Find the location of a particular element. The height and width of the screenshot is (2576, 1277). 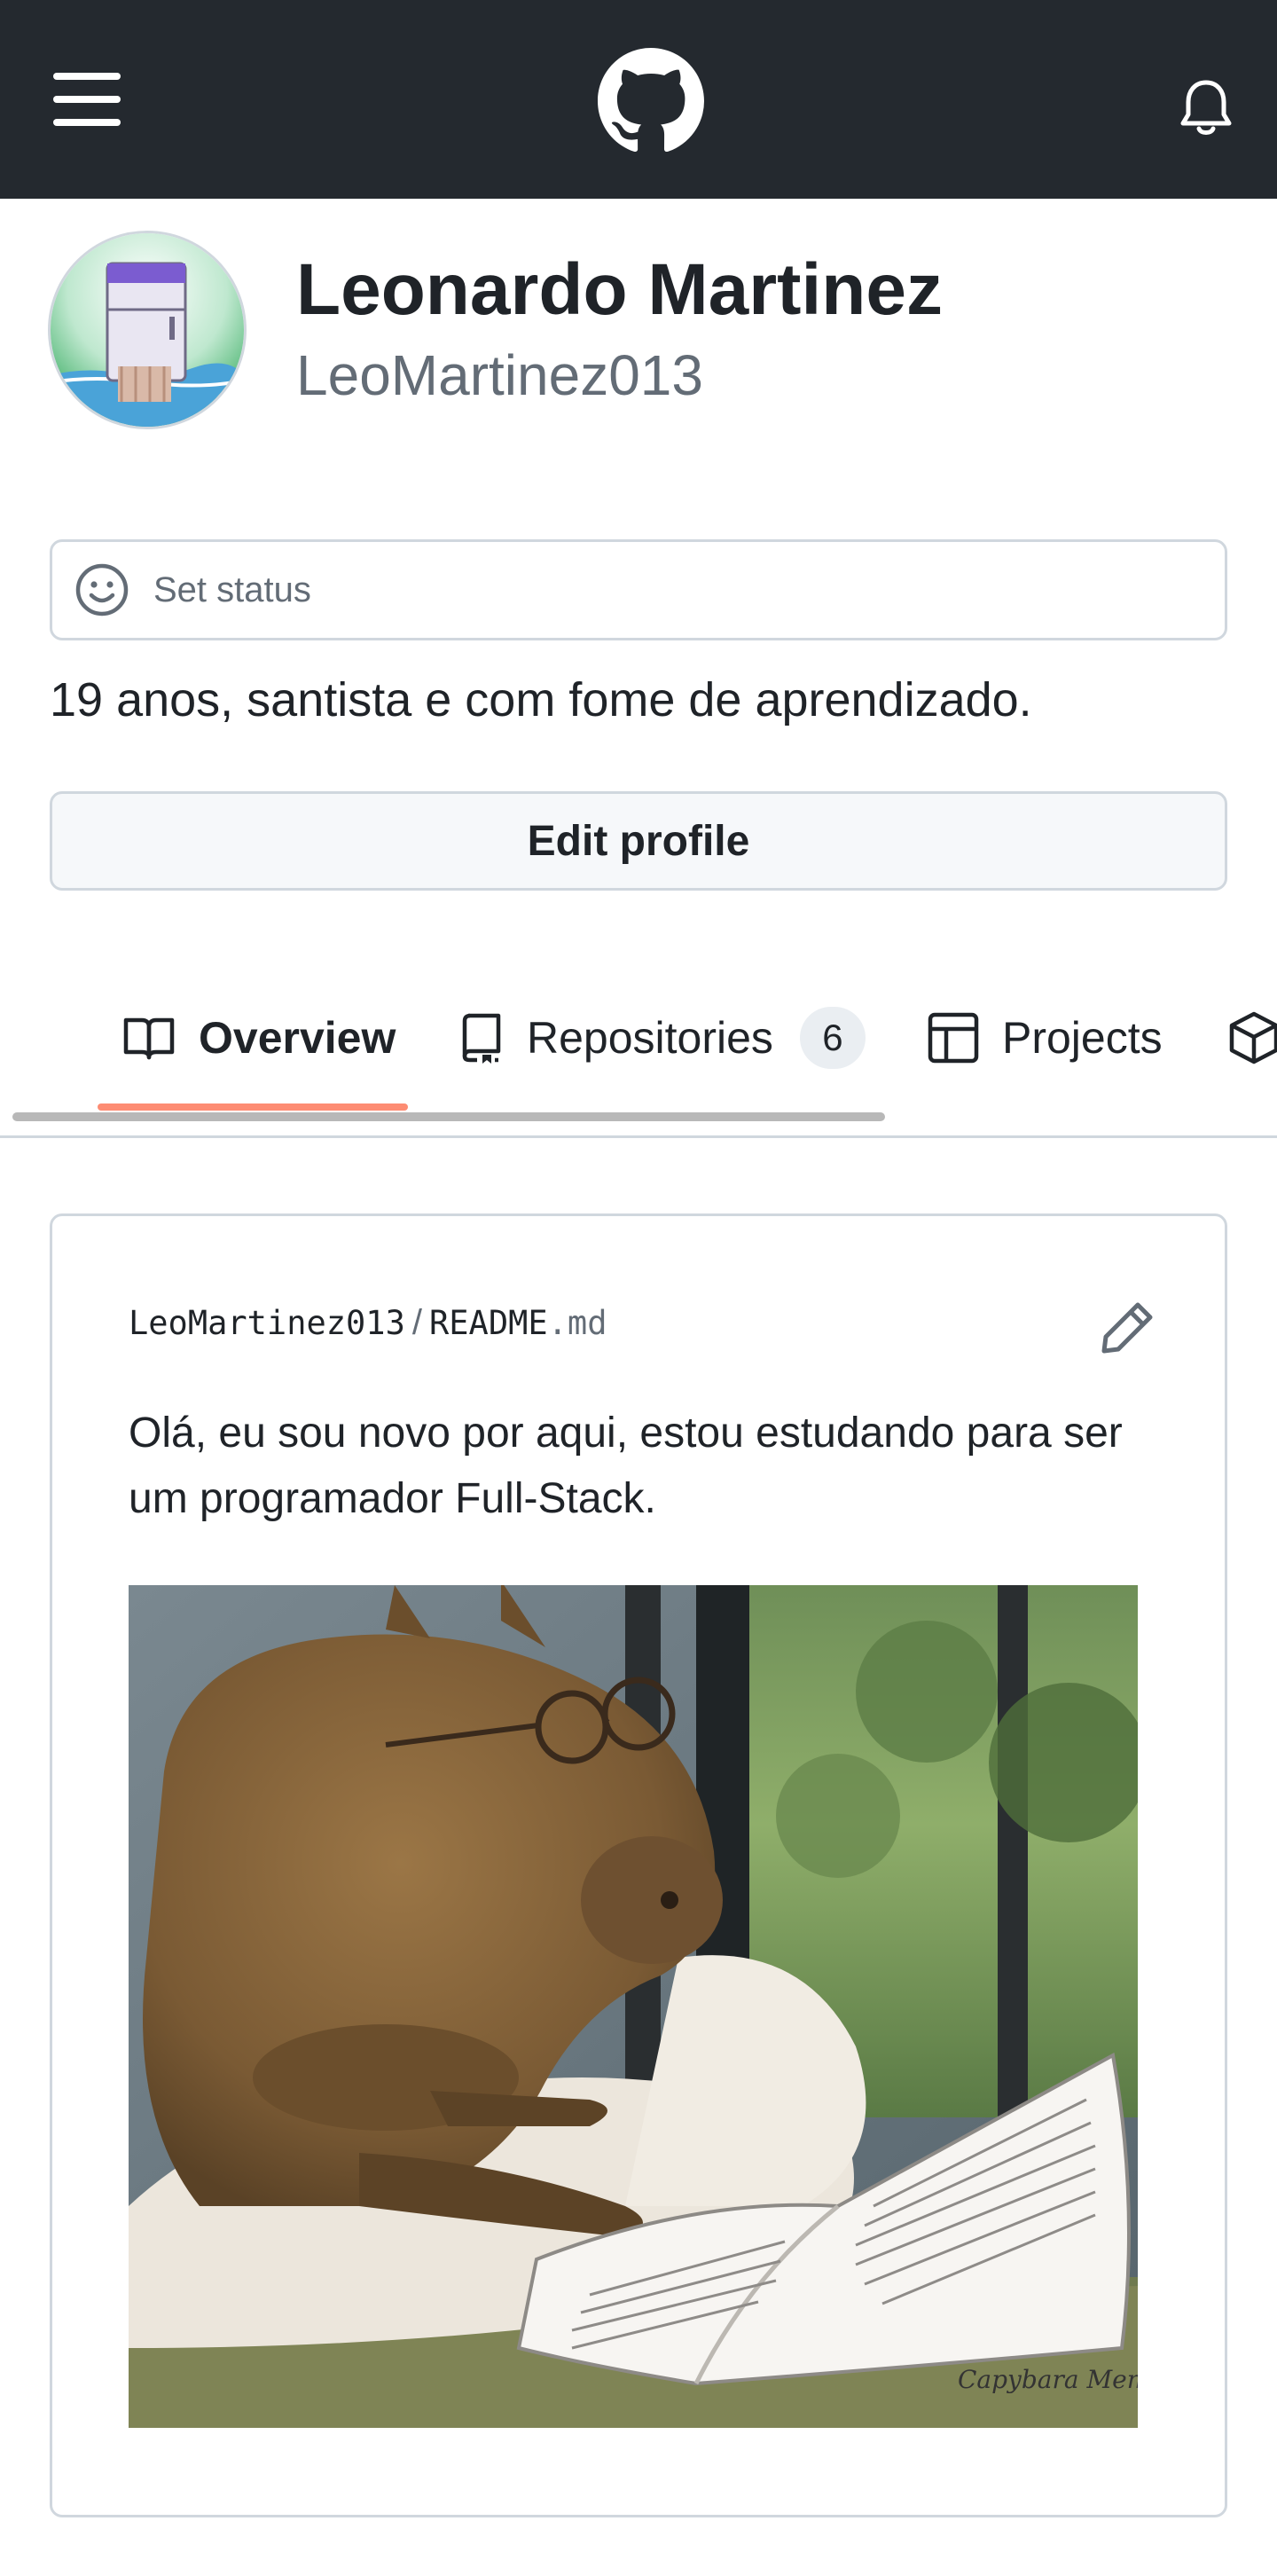

active-tab-underline is located at coordinates (253, 1107).